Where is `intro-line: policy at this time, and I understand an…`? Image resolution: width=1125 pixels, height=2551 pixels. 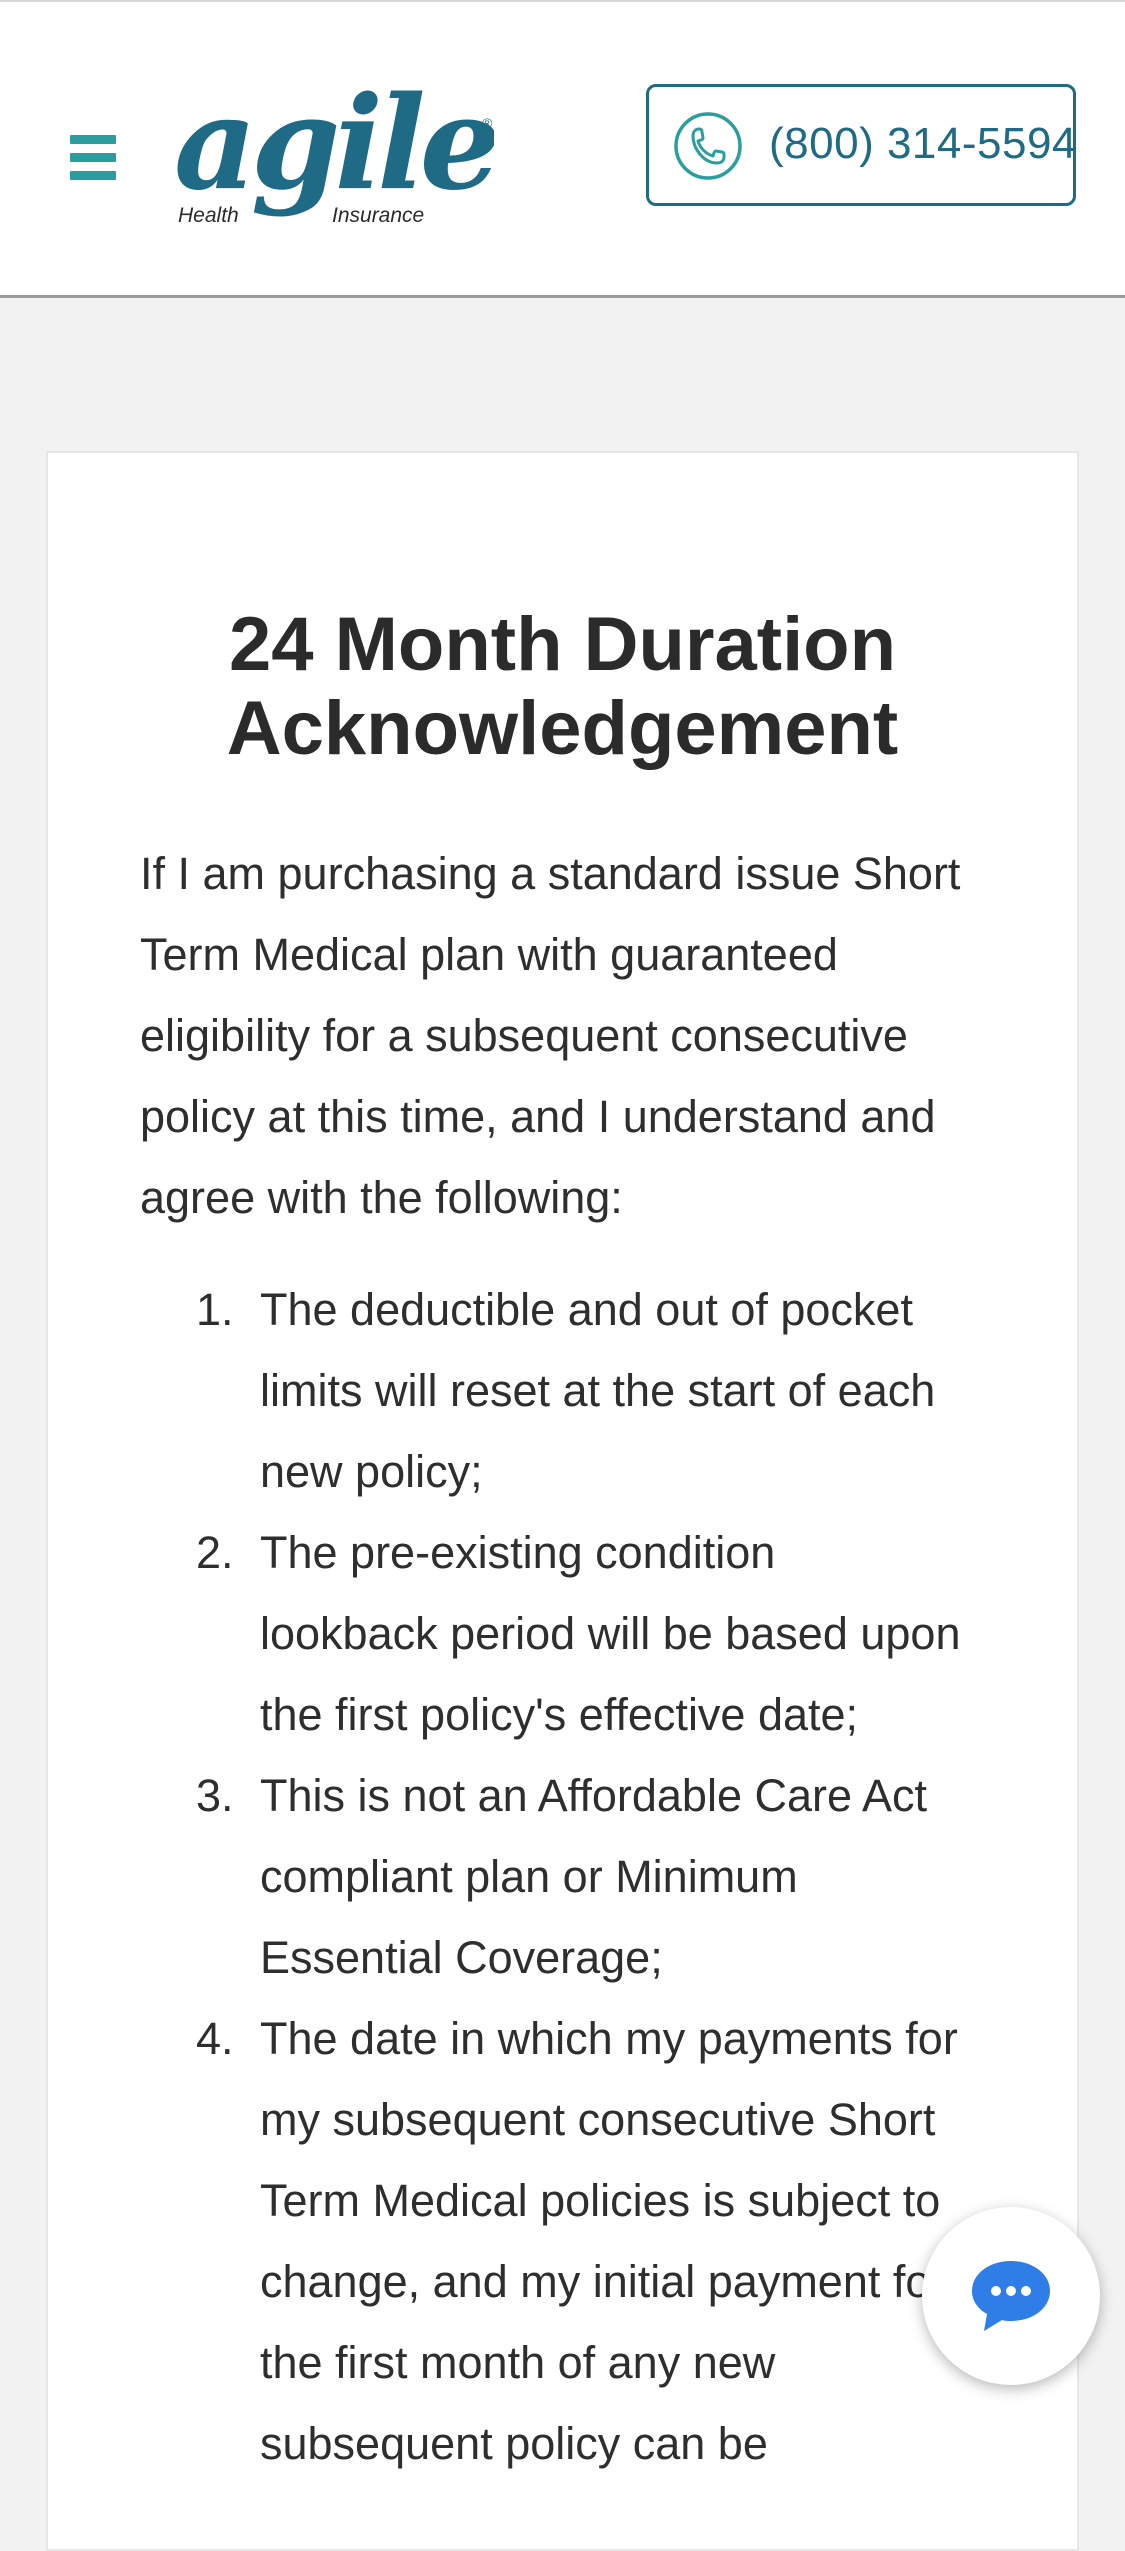 intro-line: policy at this time, and I understand an… is located at coordinates (538, 1116).